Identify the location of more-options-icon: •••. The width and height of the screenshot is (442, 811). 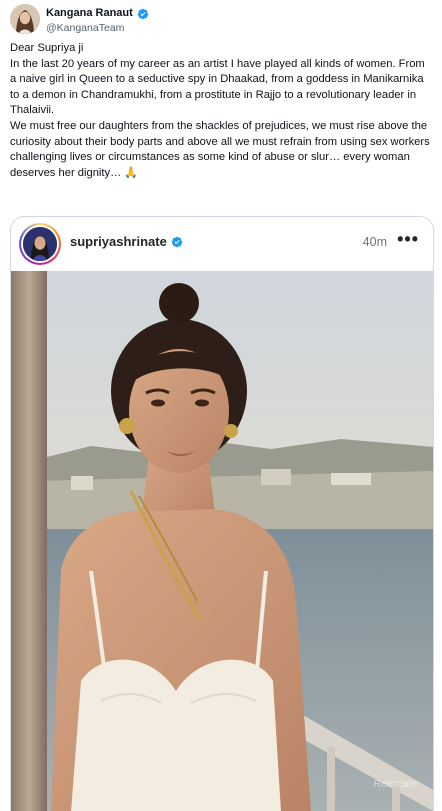
(408, 239).